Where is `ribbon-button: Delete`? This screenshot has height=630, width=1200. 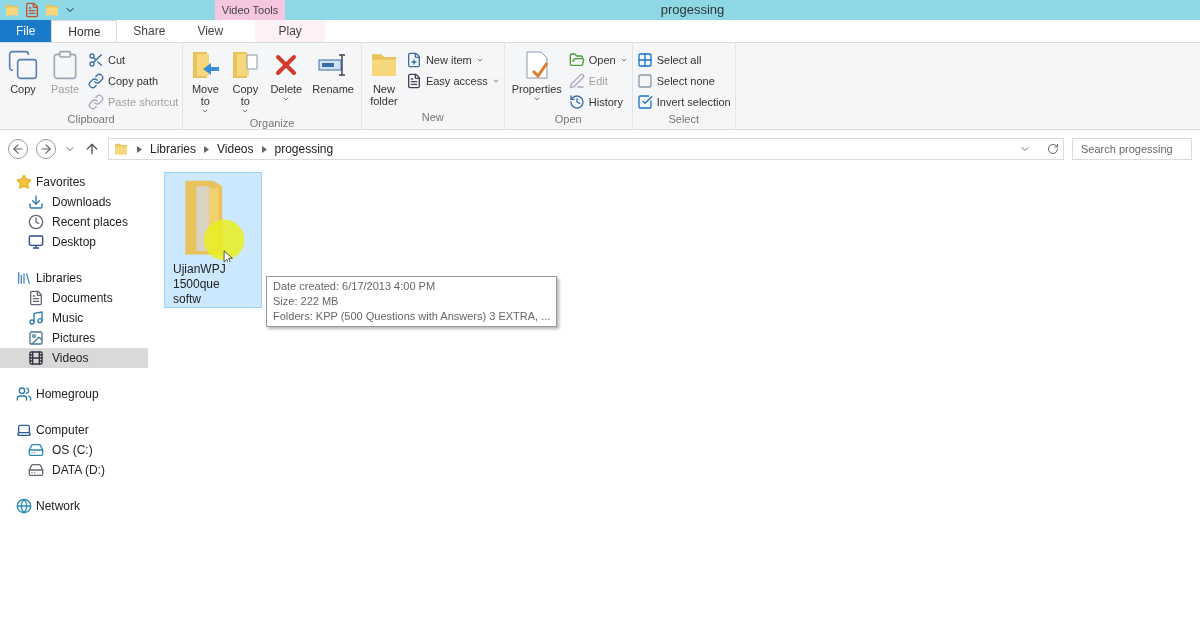 ribbon-button: Delete is located at coordinates (286, 81).